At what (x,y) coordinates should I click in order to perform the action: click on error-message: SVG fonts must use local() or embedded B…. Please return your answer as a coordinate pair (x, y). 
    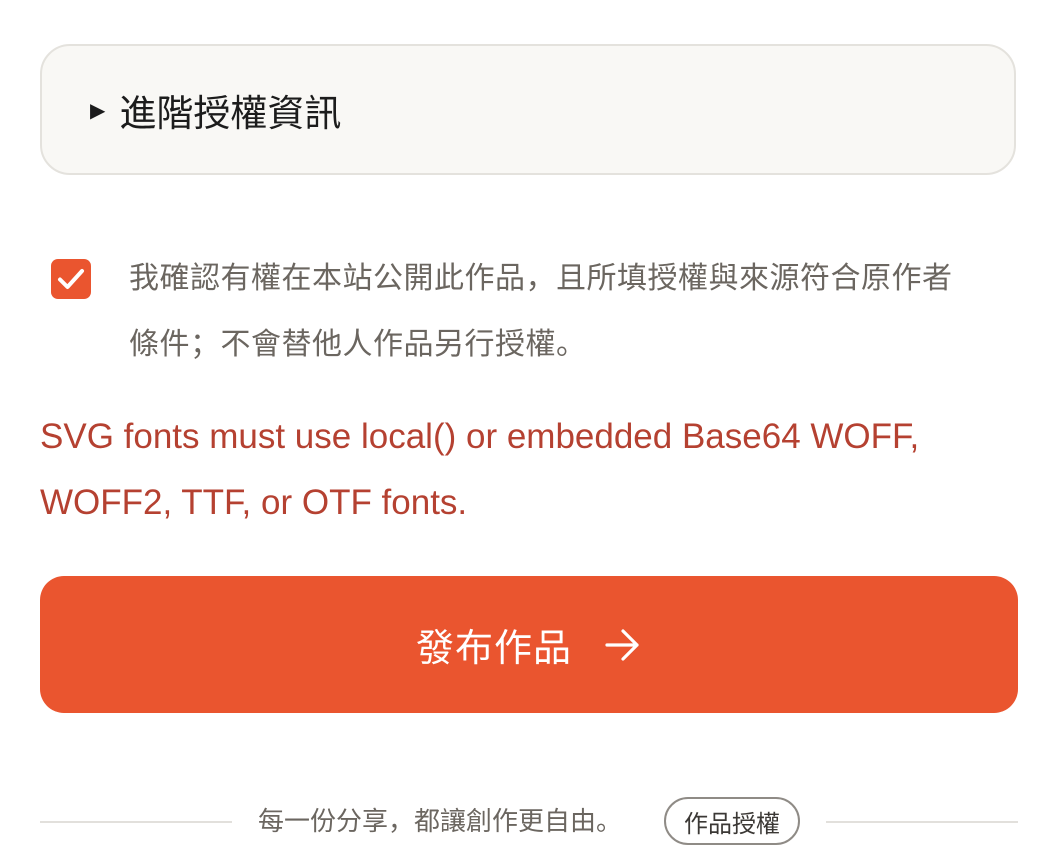
    Looking at the image, I should click on (520, 470).